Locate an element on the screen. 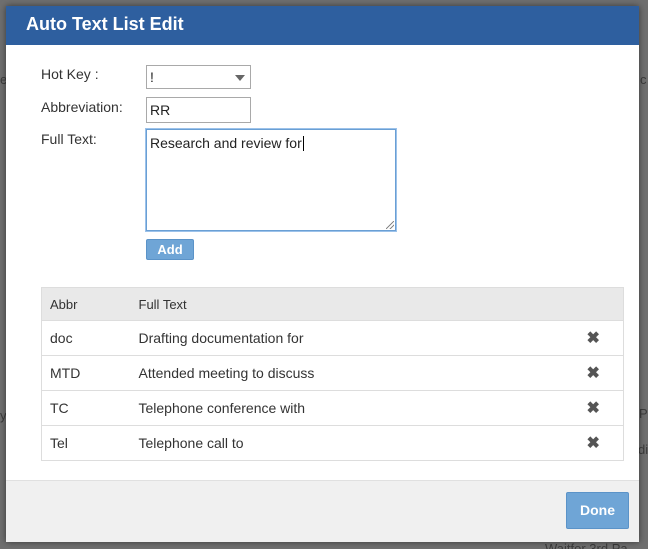 The width and height of the screenshot is (648, 549). text-cursor is located at coordinates (303, 143).